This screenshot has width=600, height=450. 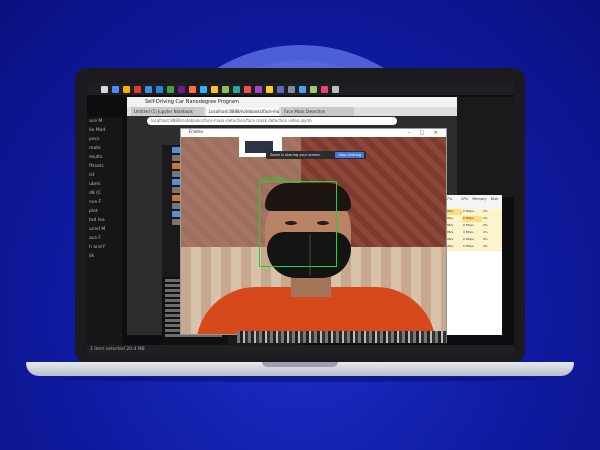 What do you see at coordinates (236, 89) in the screenshot?
I see `whatsapp-icon` at bounding box center [236, 89].